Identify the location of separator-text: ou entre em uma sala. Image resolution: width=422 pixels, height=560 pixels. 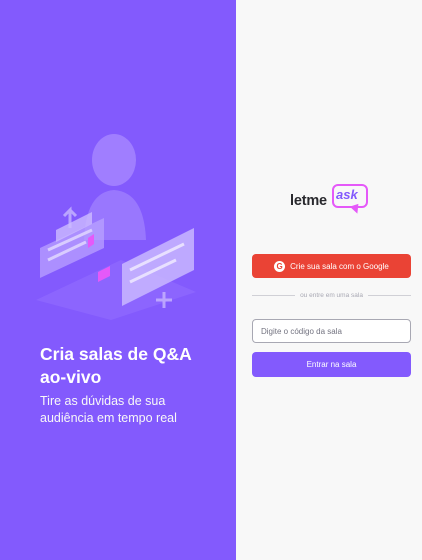
(331, 295).